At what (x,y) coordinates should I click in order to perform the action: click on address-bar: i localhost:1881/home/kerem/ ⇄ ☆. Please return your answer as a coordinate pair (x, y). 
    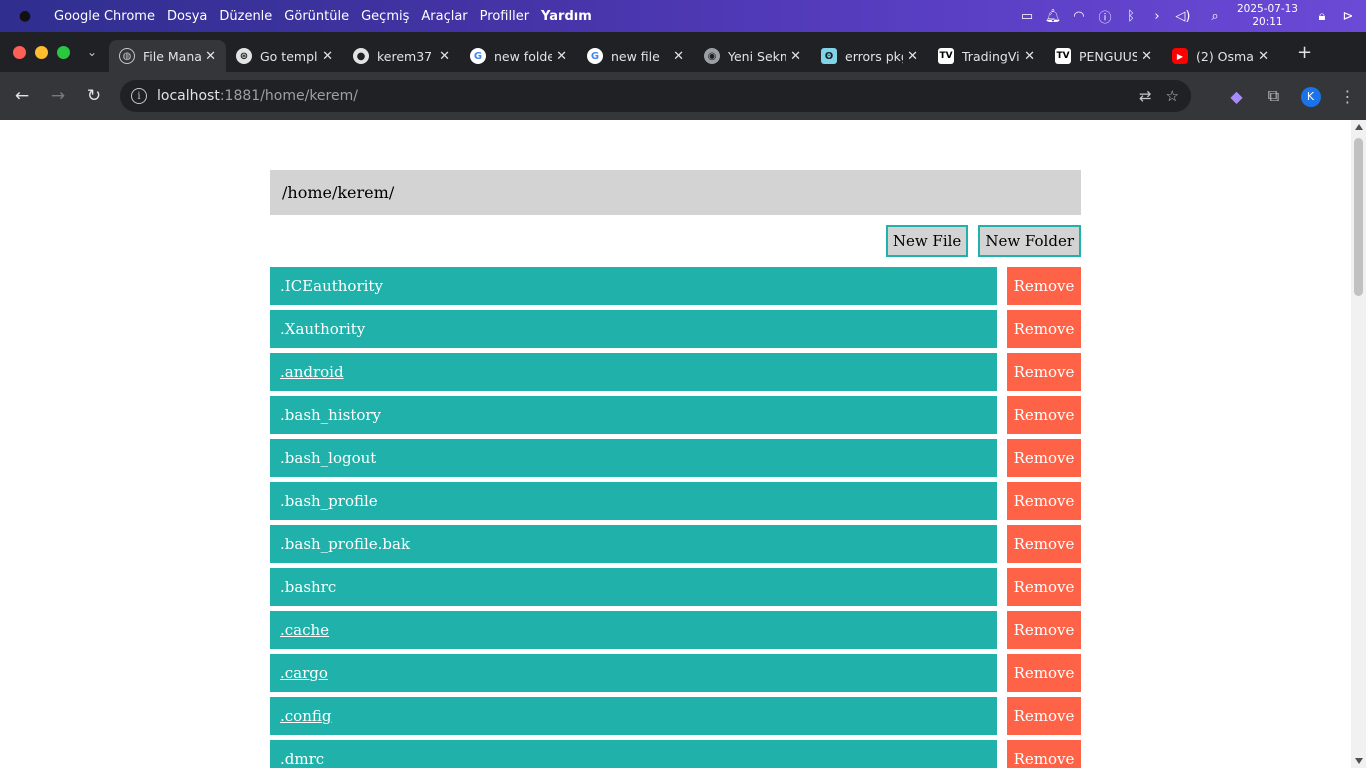
    Looking at the image, I should click on (655, 96).